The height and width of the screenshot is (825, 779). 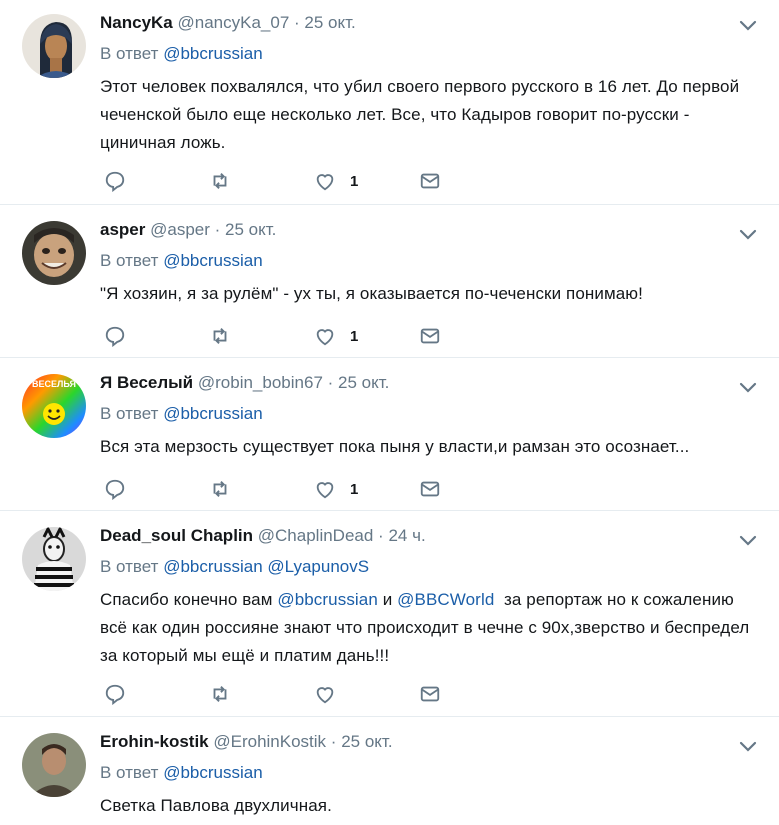 I want to click on author-handle: @ChaplinDead, so click(x=316, y=535).